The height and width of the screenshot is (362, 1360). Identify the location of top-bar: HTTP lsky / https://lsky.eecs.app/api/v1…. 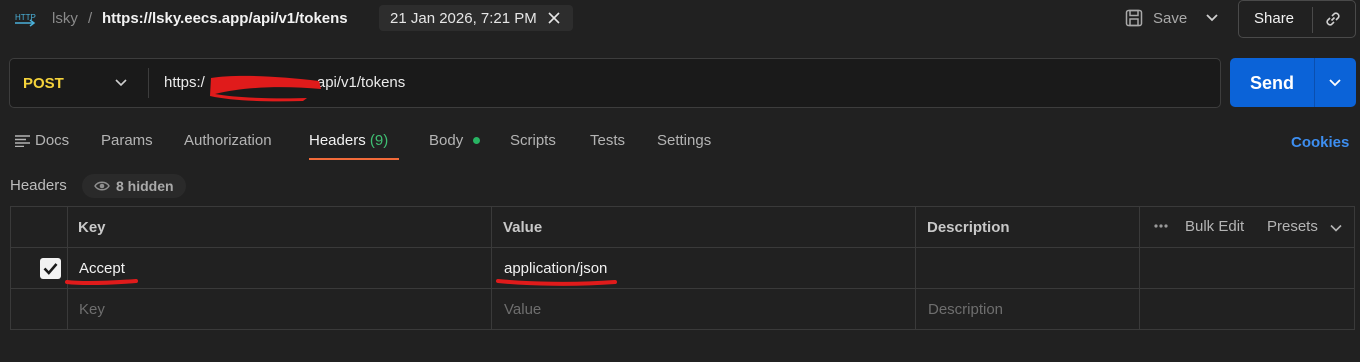
(680, 19).